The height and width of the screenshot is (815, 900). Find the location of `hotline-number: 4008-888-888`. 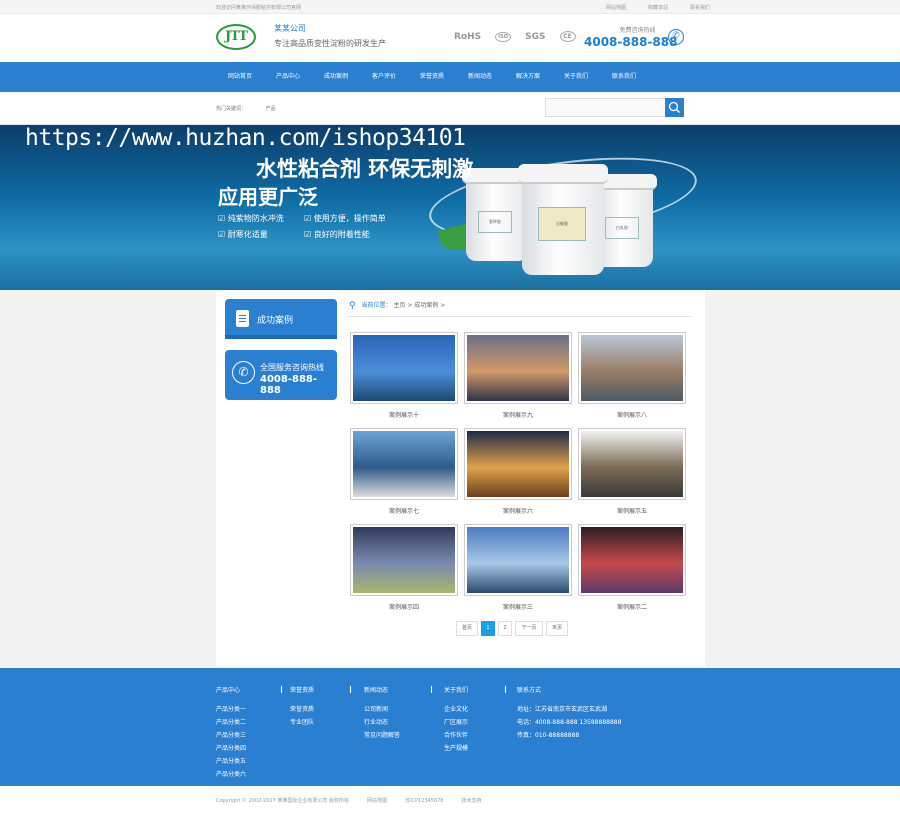

hotline-number: 4008-888-888 is located at coordinates (631, 42).